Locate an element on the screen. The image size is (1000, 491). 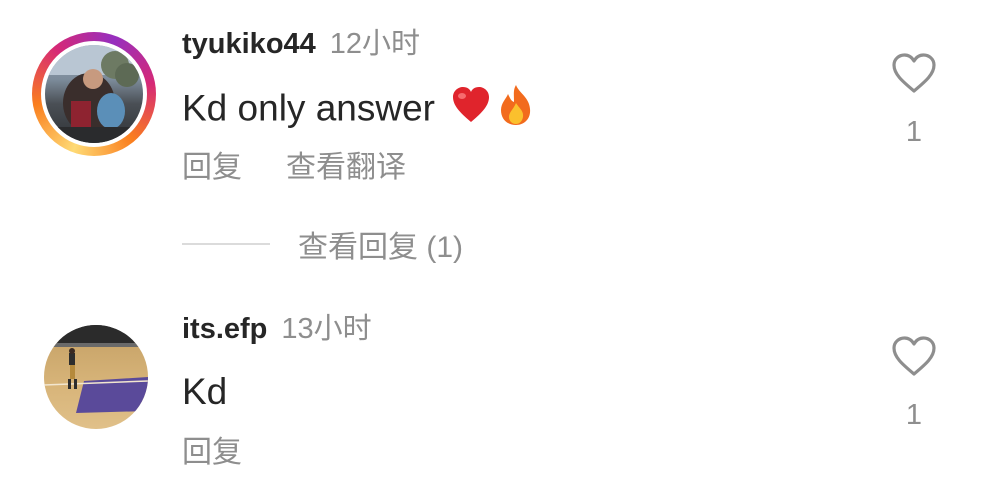
fire-icon is located at coordinates (516, 110).